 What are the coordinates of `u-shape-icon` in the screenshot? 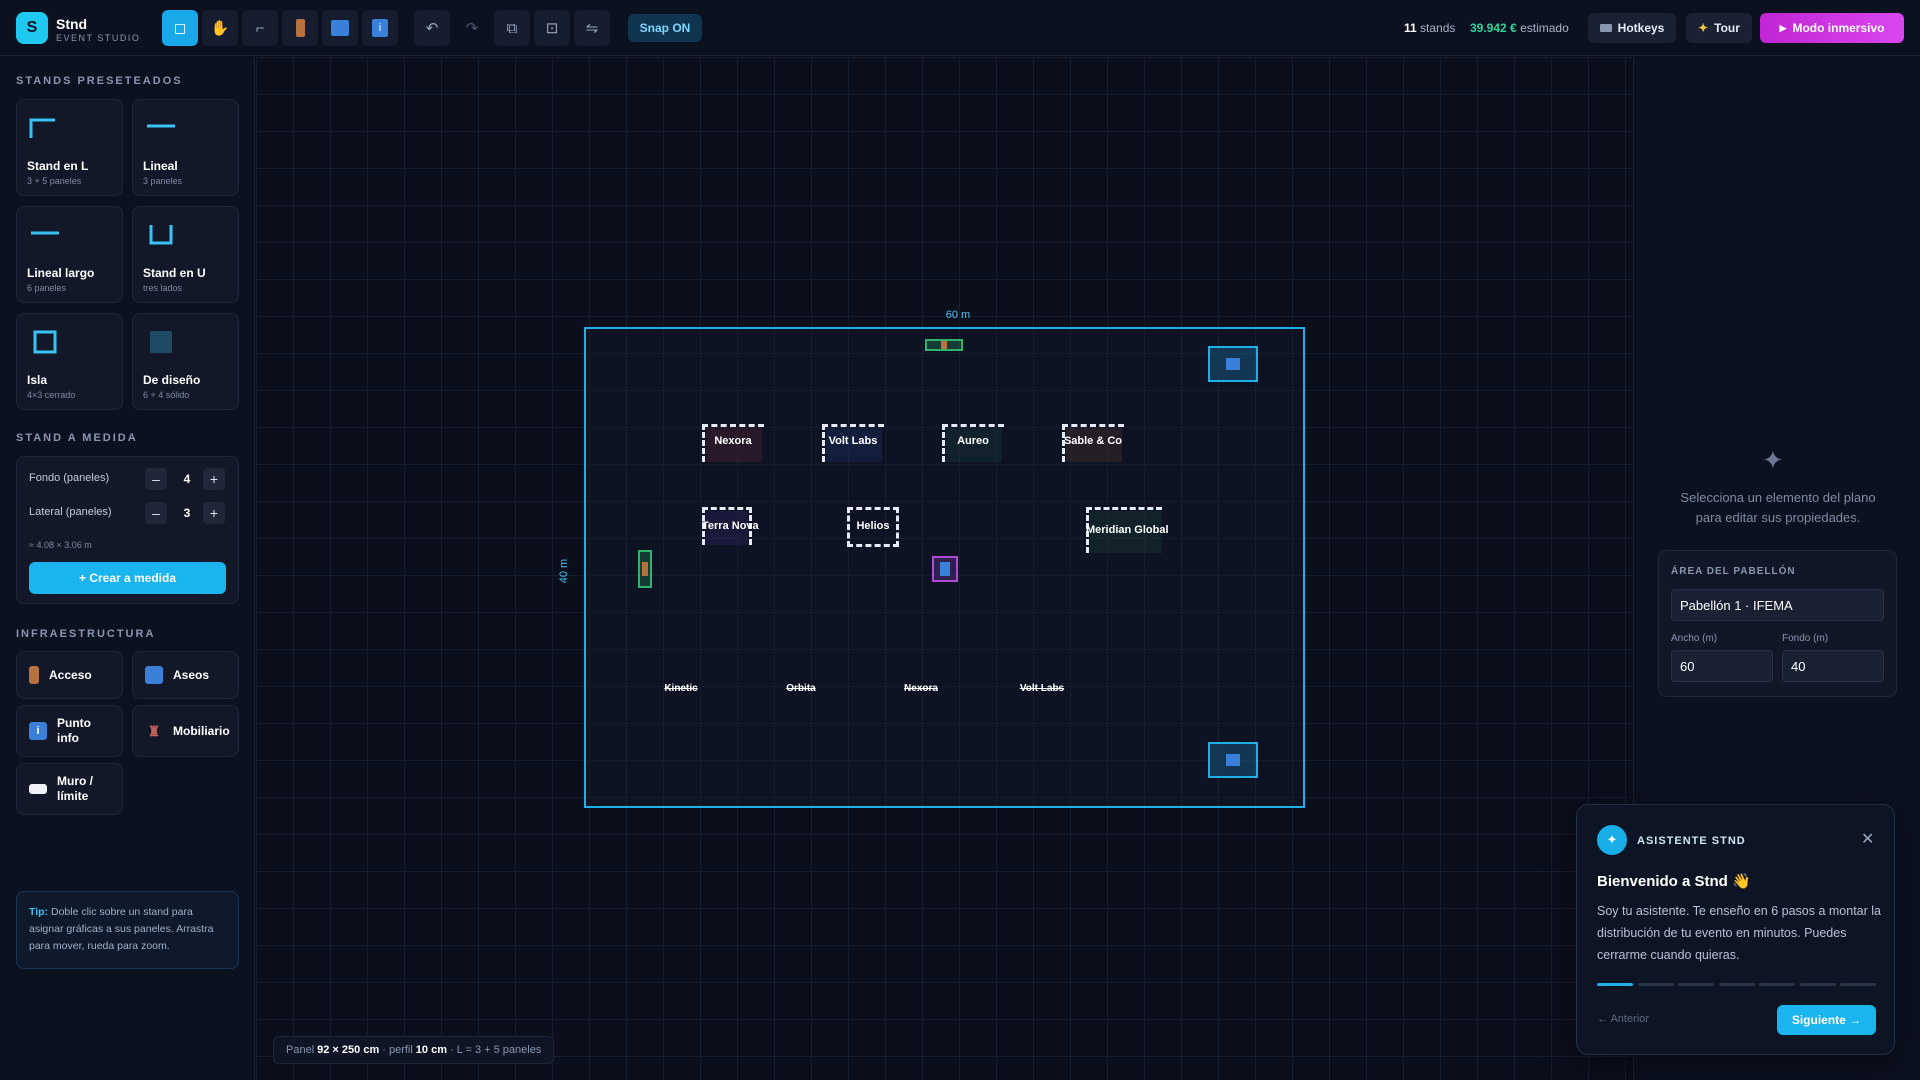 It's located at (161, 235).